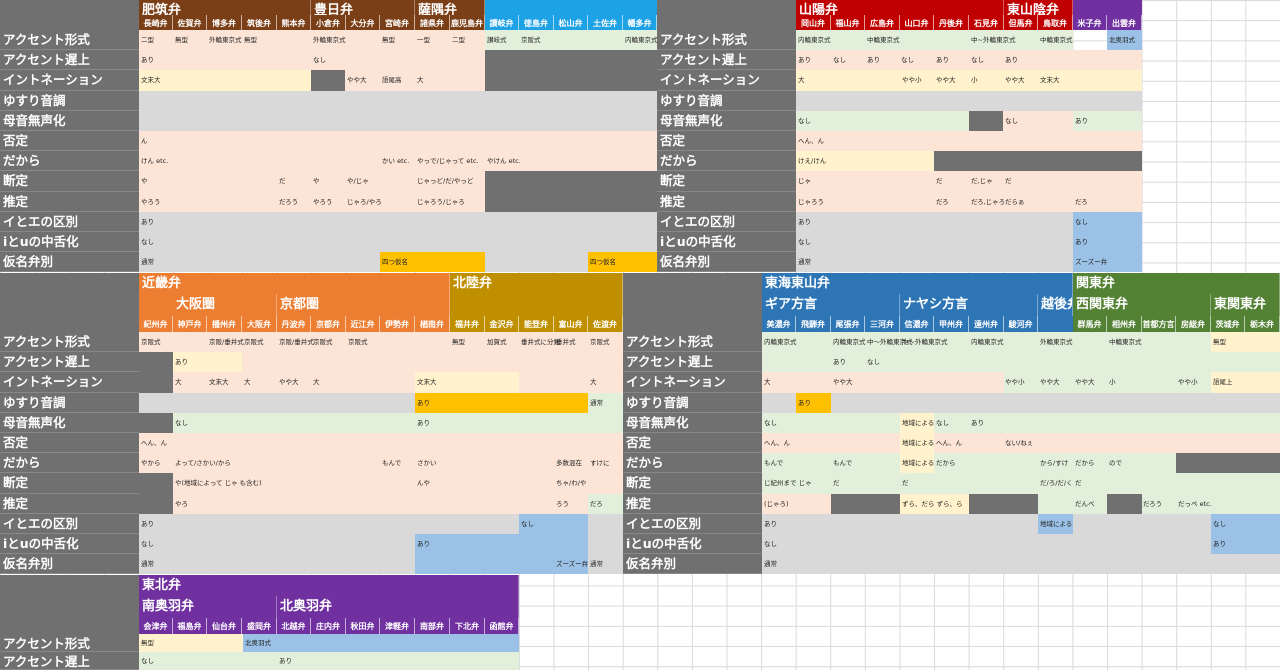  What do you see at coordinates (917, 22) in the screenshot?
I see `dialect-header: 山口弁` at bounding box center [917, 22].